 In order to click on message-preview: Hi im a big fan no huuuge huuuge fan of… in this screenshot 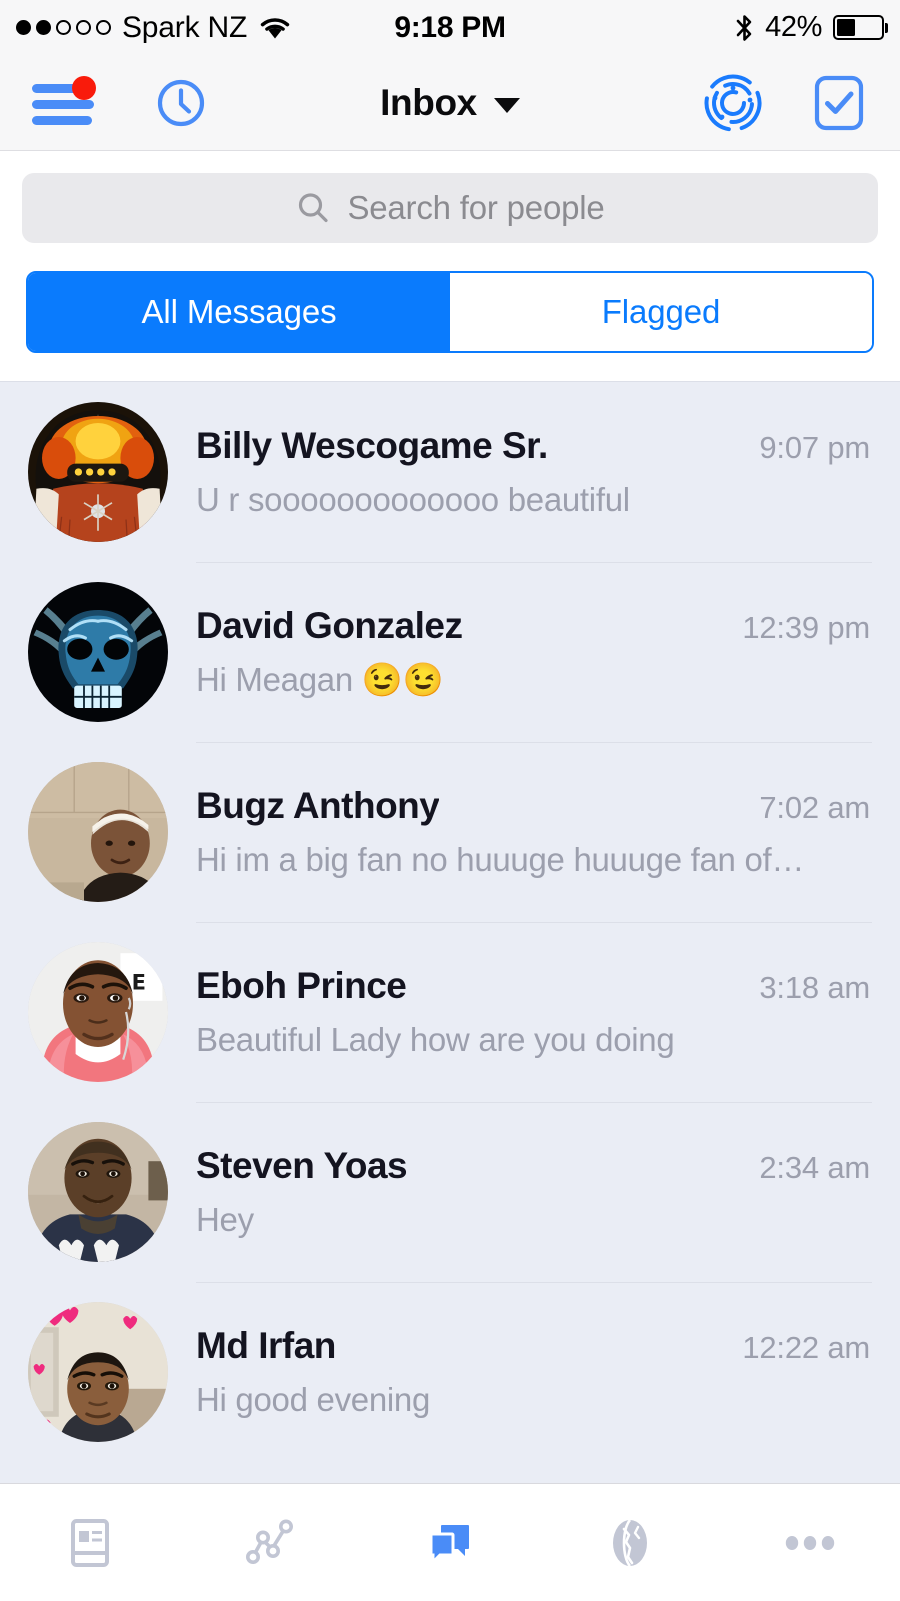, I will do `click(500, 859)`.